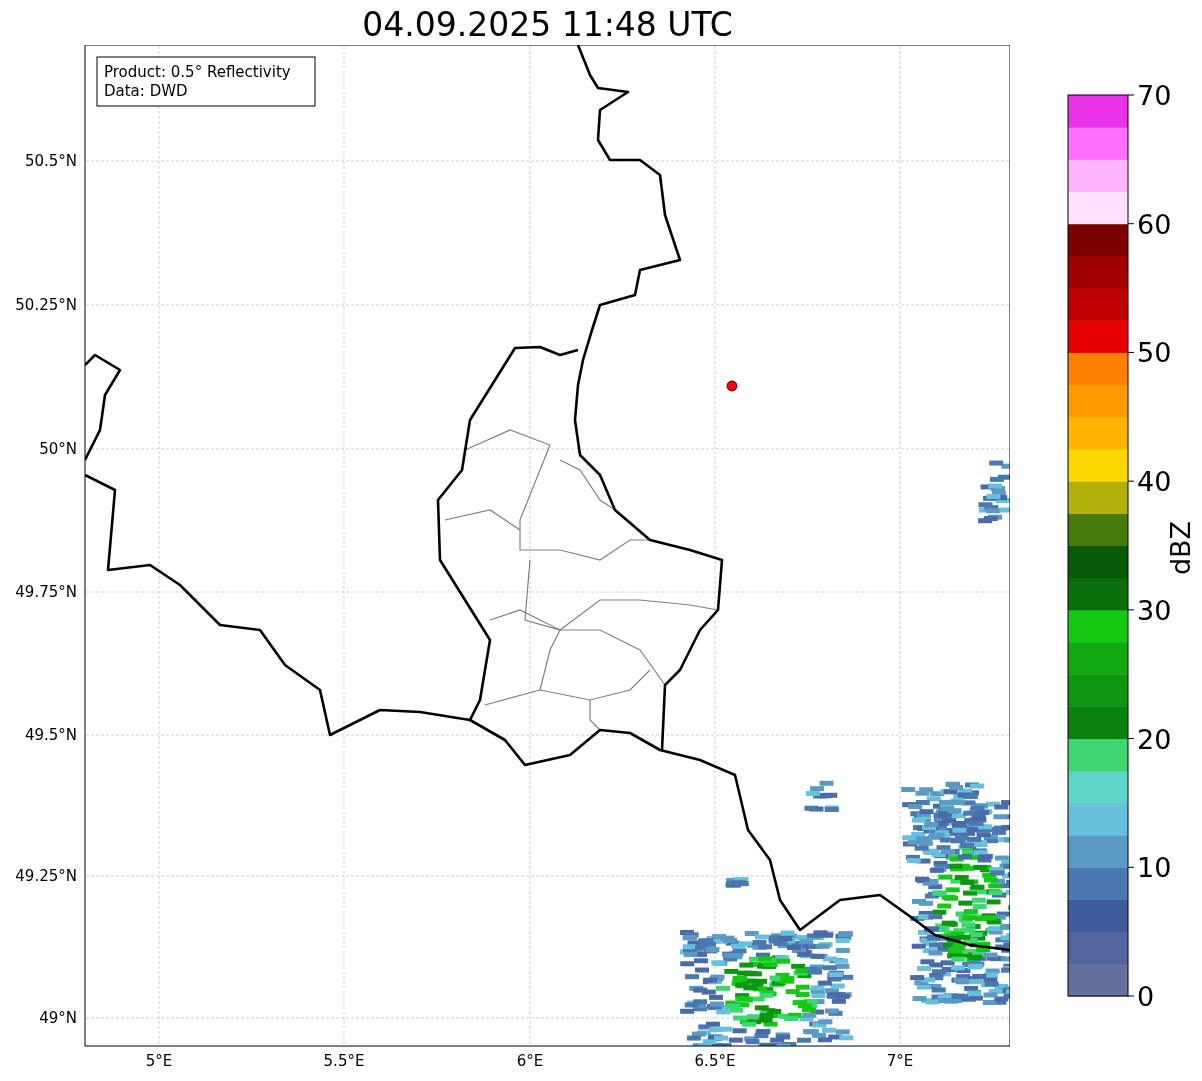 This screenshot has width=1202, height=1081. I want to click on colorbar-tick-label: 10, so click(1154, 868).